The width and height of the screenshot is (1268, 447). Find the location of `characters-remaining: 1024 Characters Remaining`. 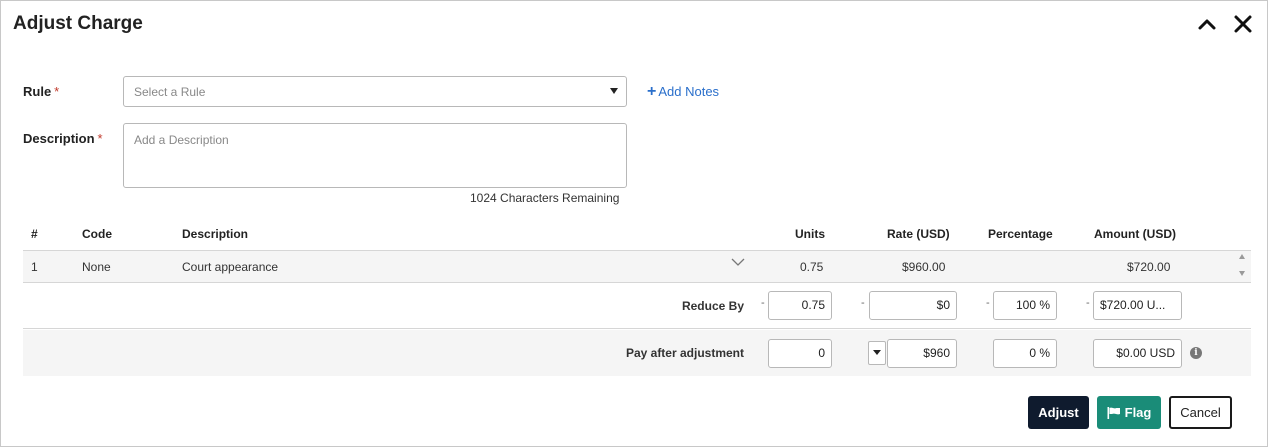

characters-remaining: 1024 Characters Remaining is located at coordinates (545, 198).